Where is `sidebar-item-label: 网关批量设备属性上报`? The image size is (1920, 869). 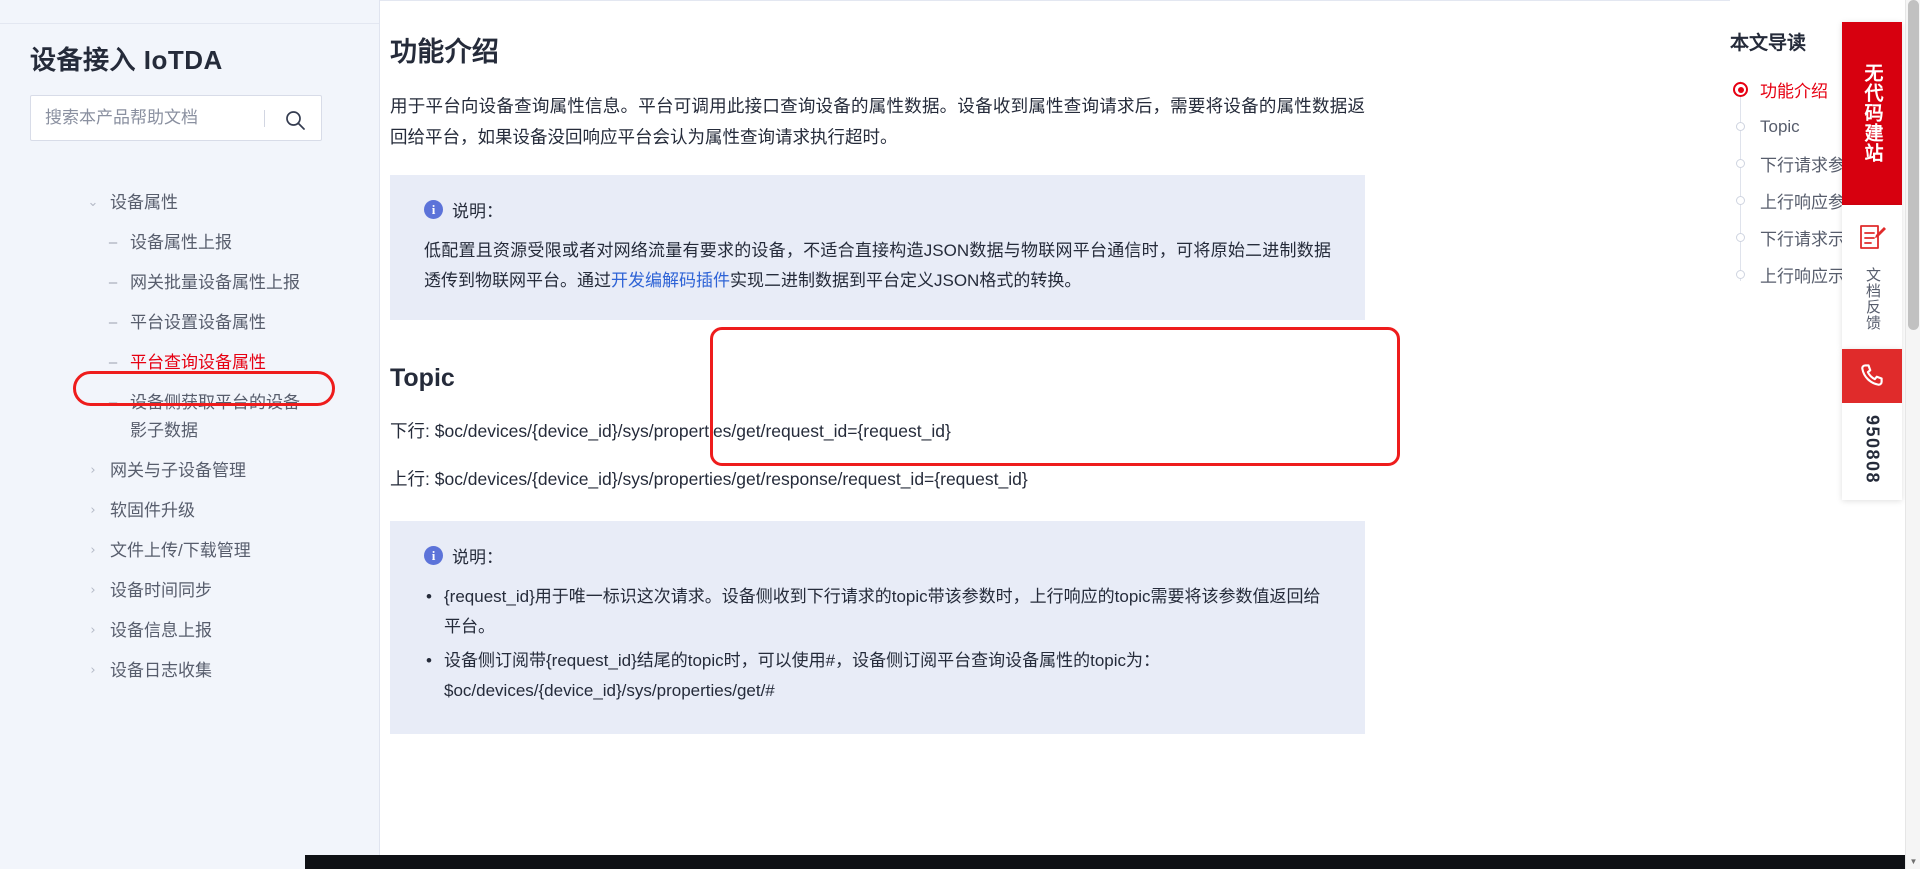
sidebar-item-label: 网关批量设备属性上报 is located at coordinates (215, 282).